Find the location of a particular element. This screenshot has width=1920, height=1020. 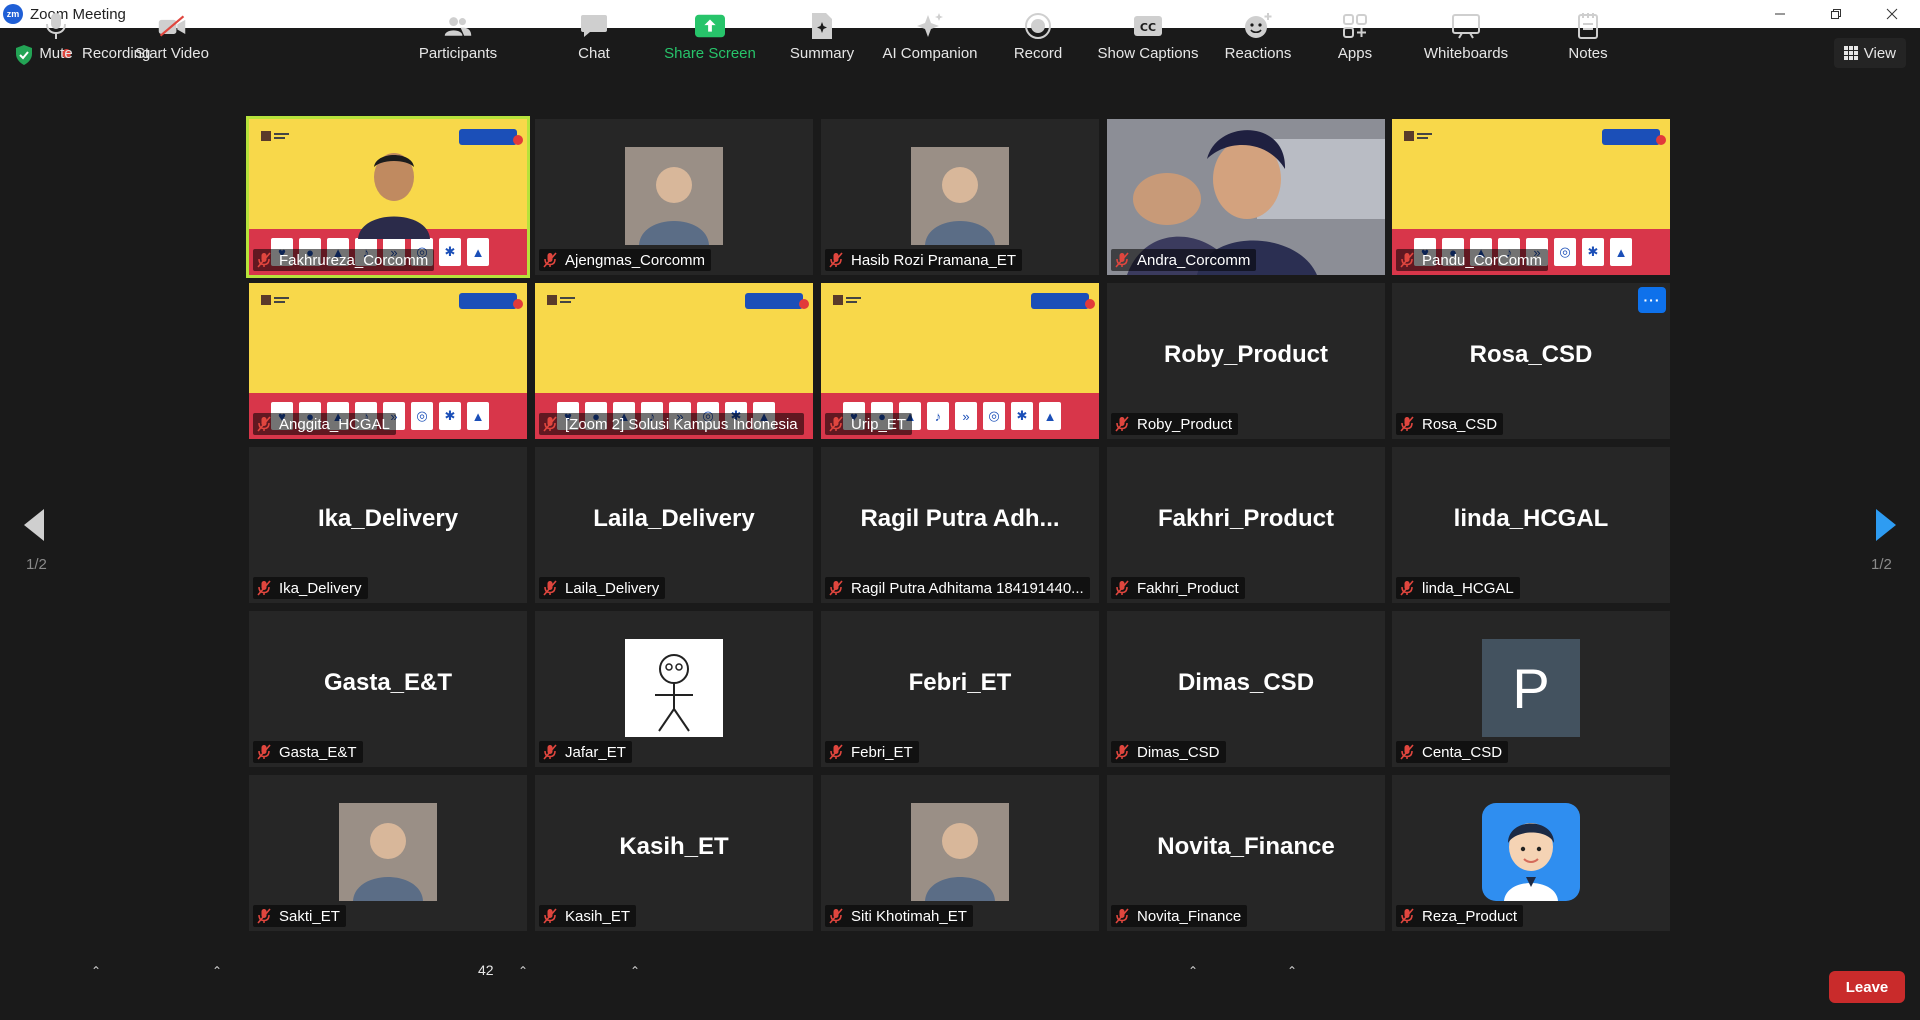

reactions-button: Reactions is located at coordinates (1258, 36).